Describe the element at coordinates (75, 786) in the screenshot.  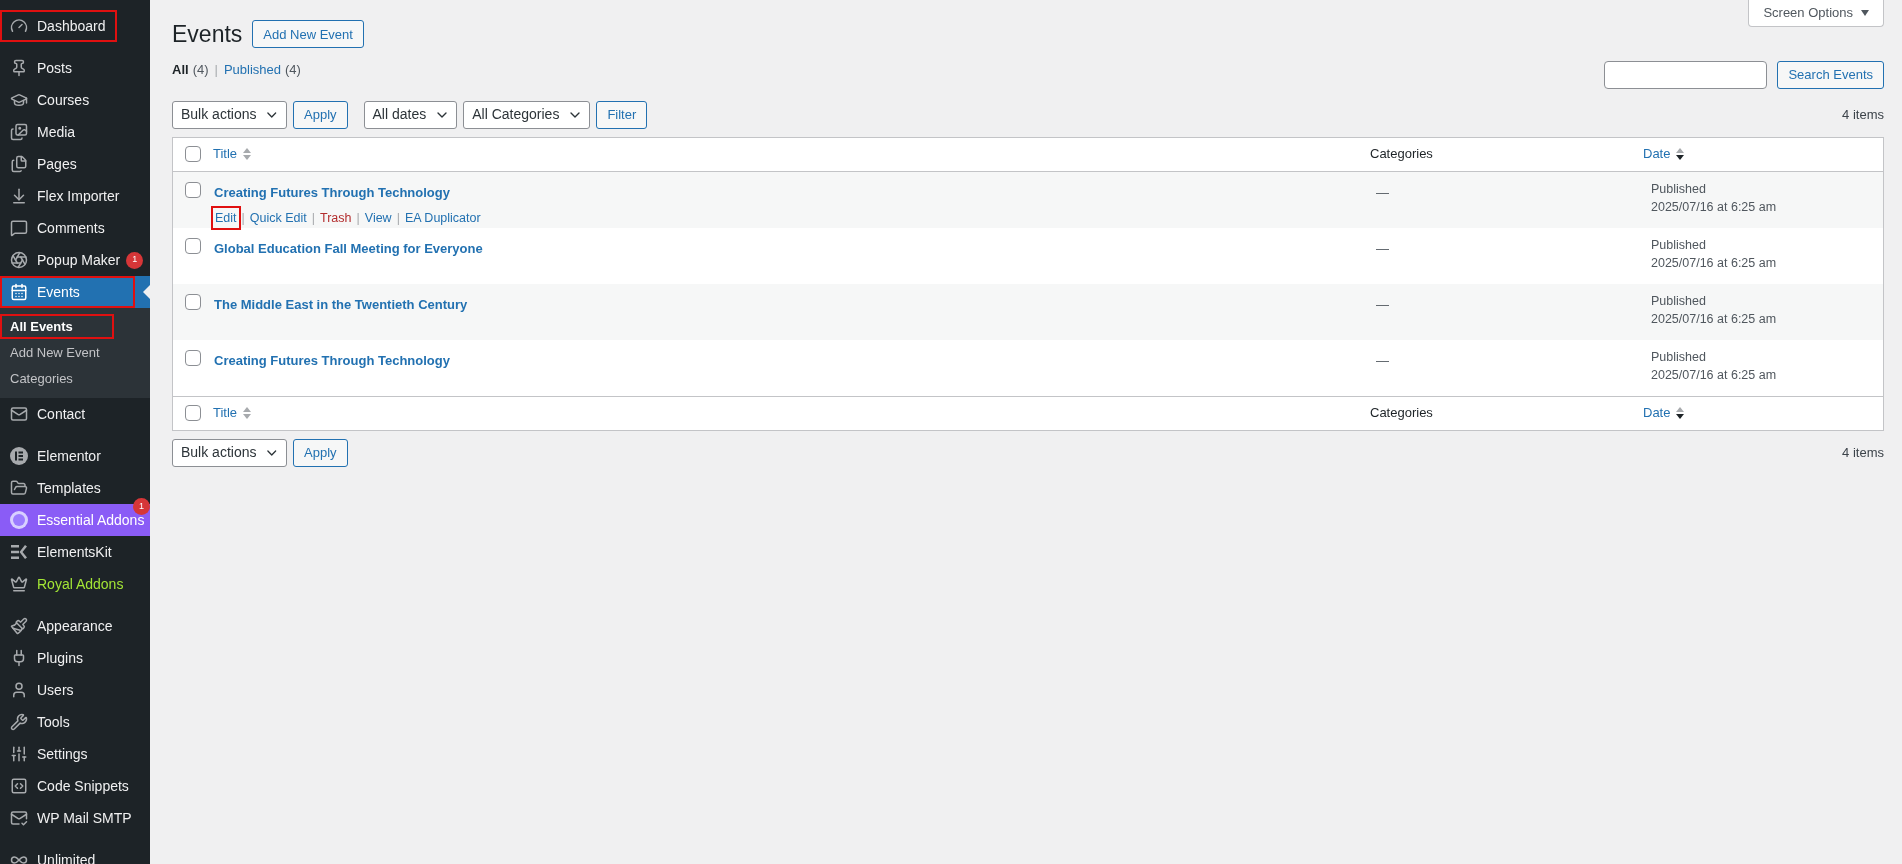
I see `sidebar-item: Code Snippets` at that location.